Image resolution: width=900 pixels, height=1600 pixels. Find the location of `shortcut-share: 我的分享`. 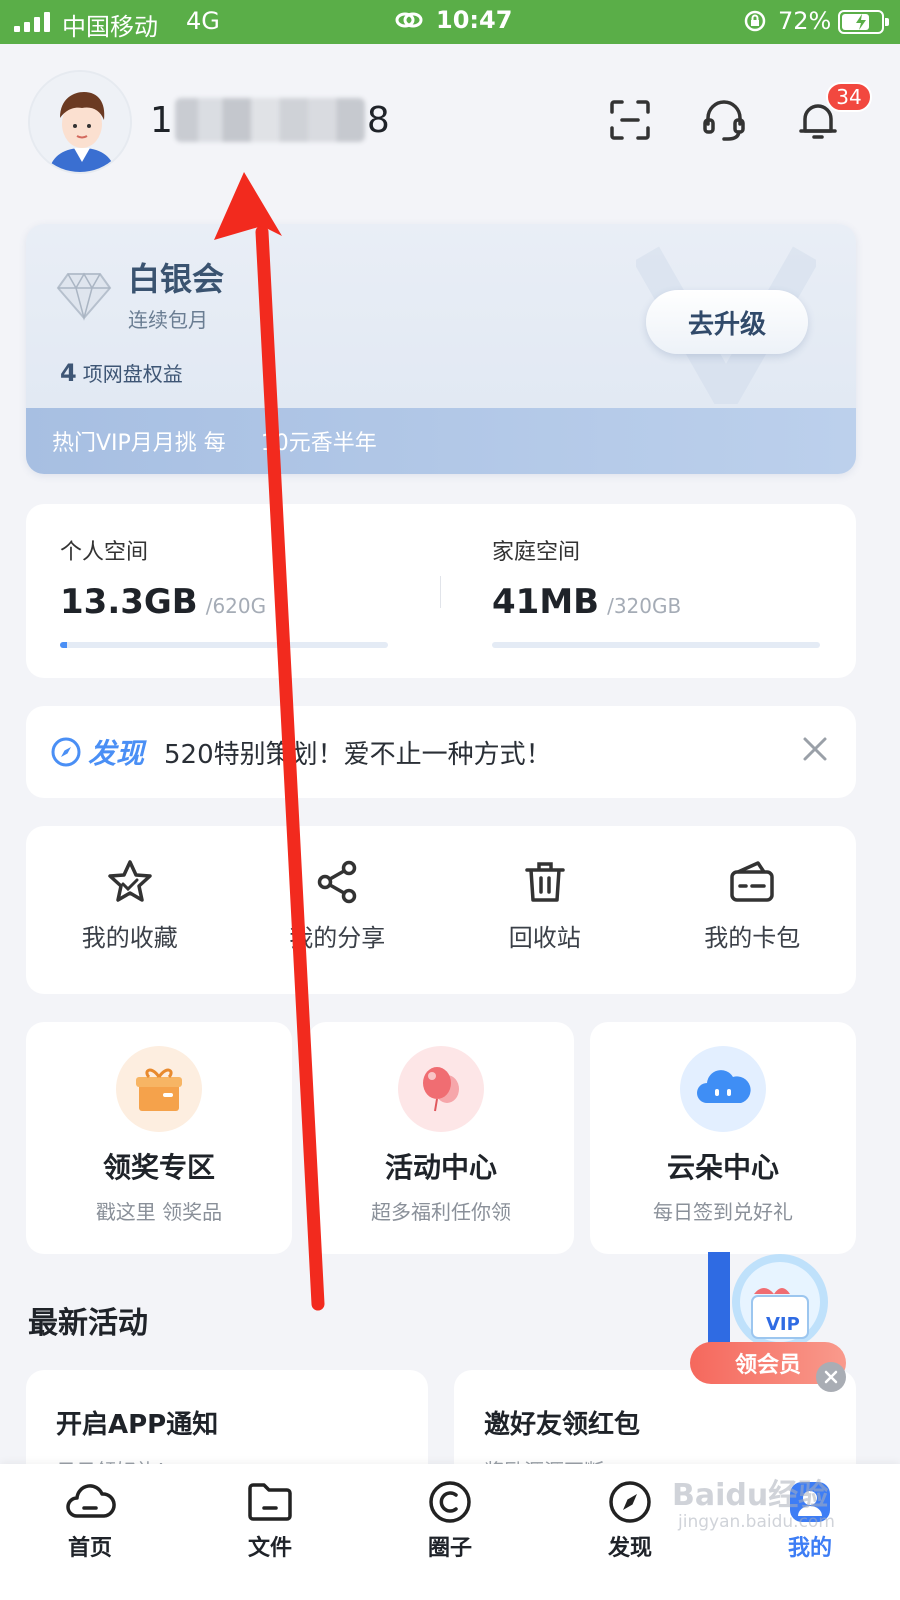

shortcut-share: 我的分享 is located at coordinates (338, 910).